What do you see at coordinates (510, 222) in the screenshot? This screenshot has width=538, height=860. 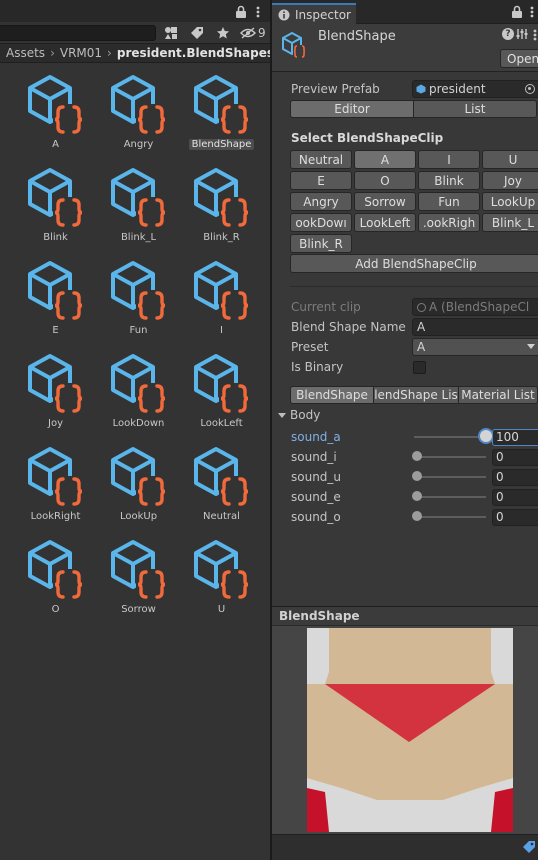 I see `clip-button-blink-l: Blink_L` at bounding box center [510, 222].